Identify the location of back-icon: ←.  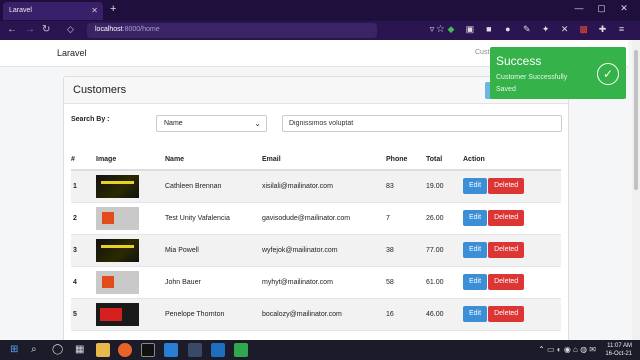
(12, 29).